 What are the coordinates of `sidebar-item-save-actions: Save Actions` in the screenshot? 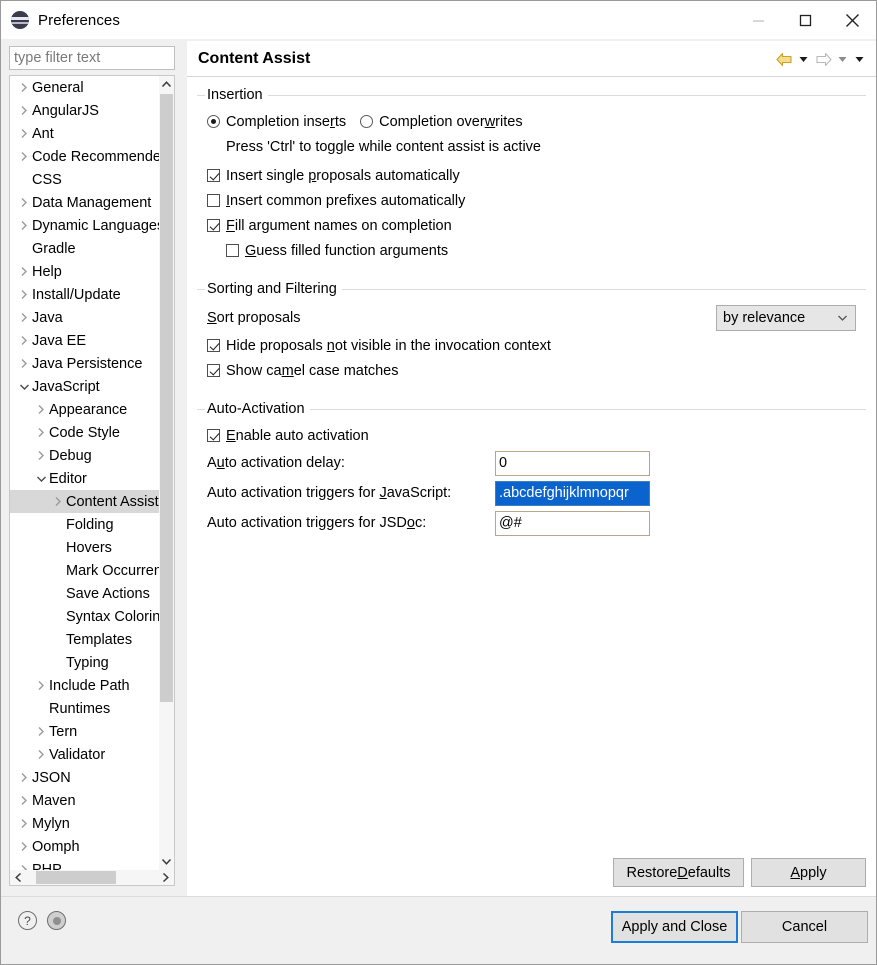 It's located at (85, 593).